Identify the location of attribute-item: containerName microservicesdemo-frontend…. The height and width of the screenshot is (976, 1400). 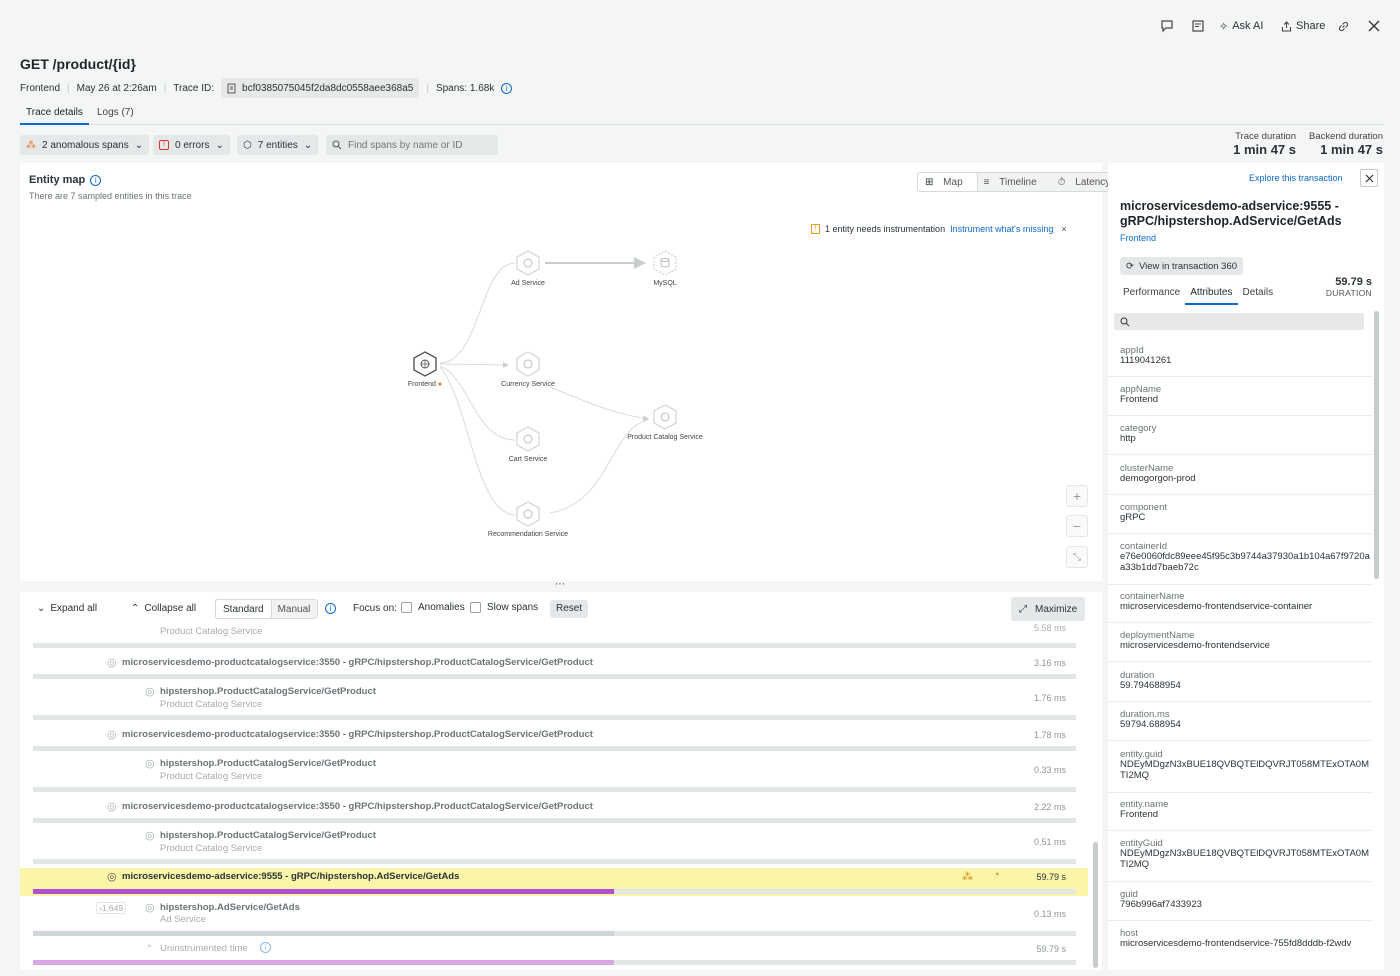
(1240, 607).